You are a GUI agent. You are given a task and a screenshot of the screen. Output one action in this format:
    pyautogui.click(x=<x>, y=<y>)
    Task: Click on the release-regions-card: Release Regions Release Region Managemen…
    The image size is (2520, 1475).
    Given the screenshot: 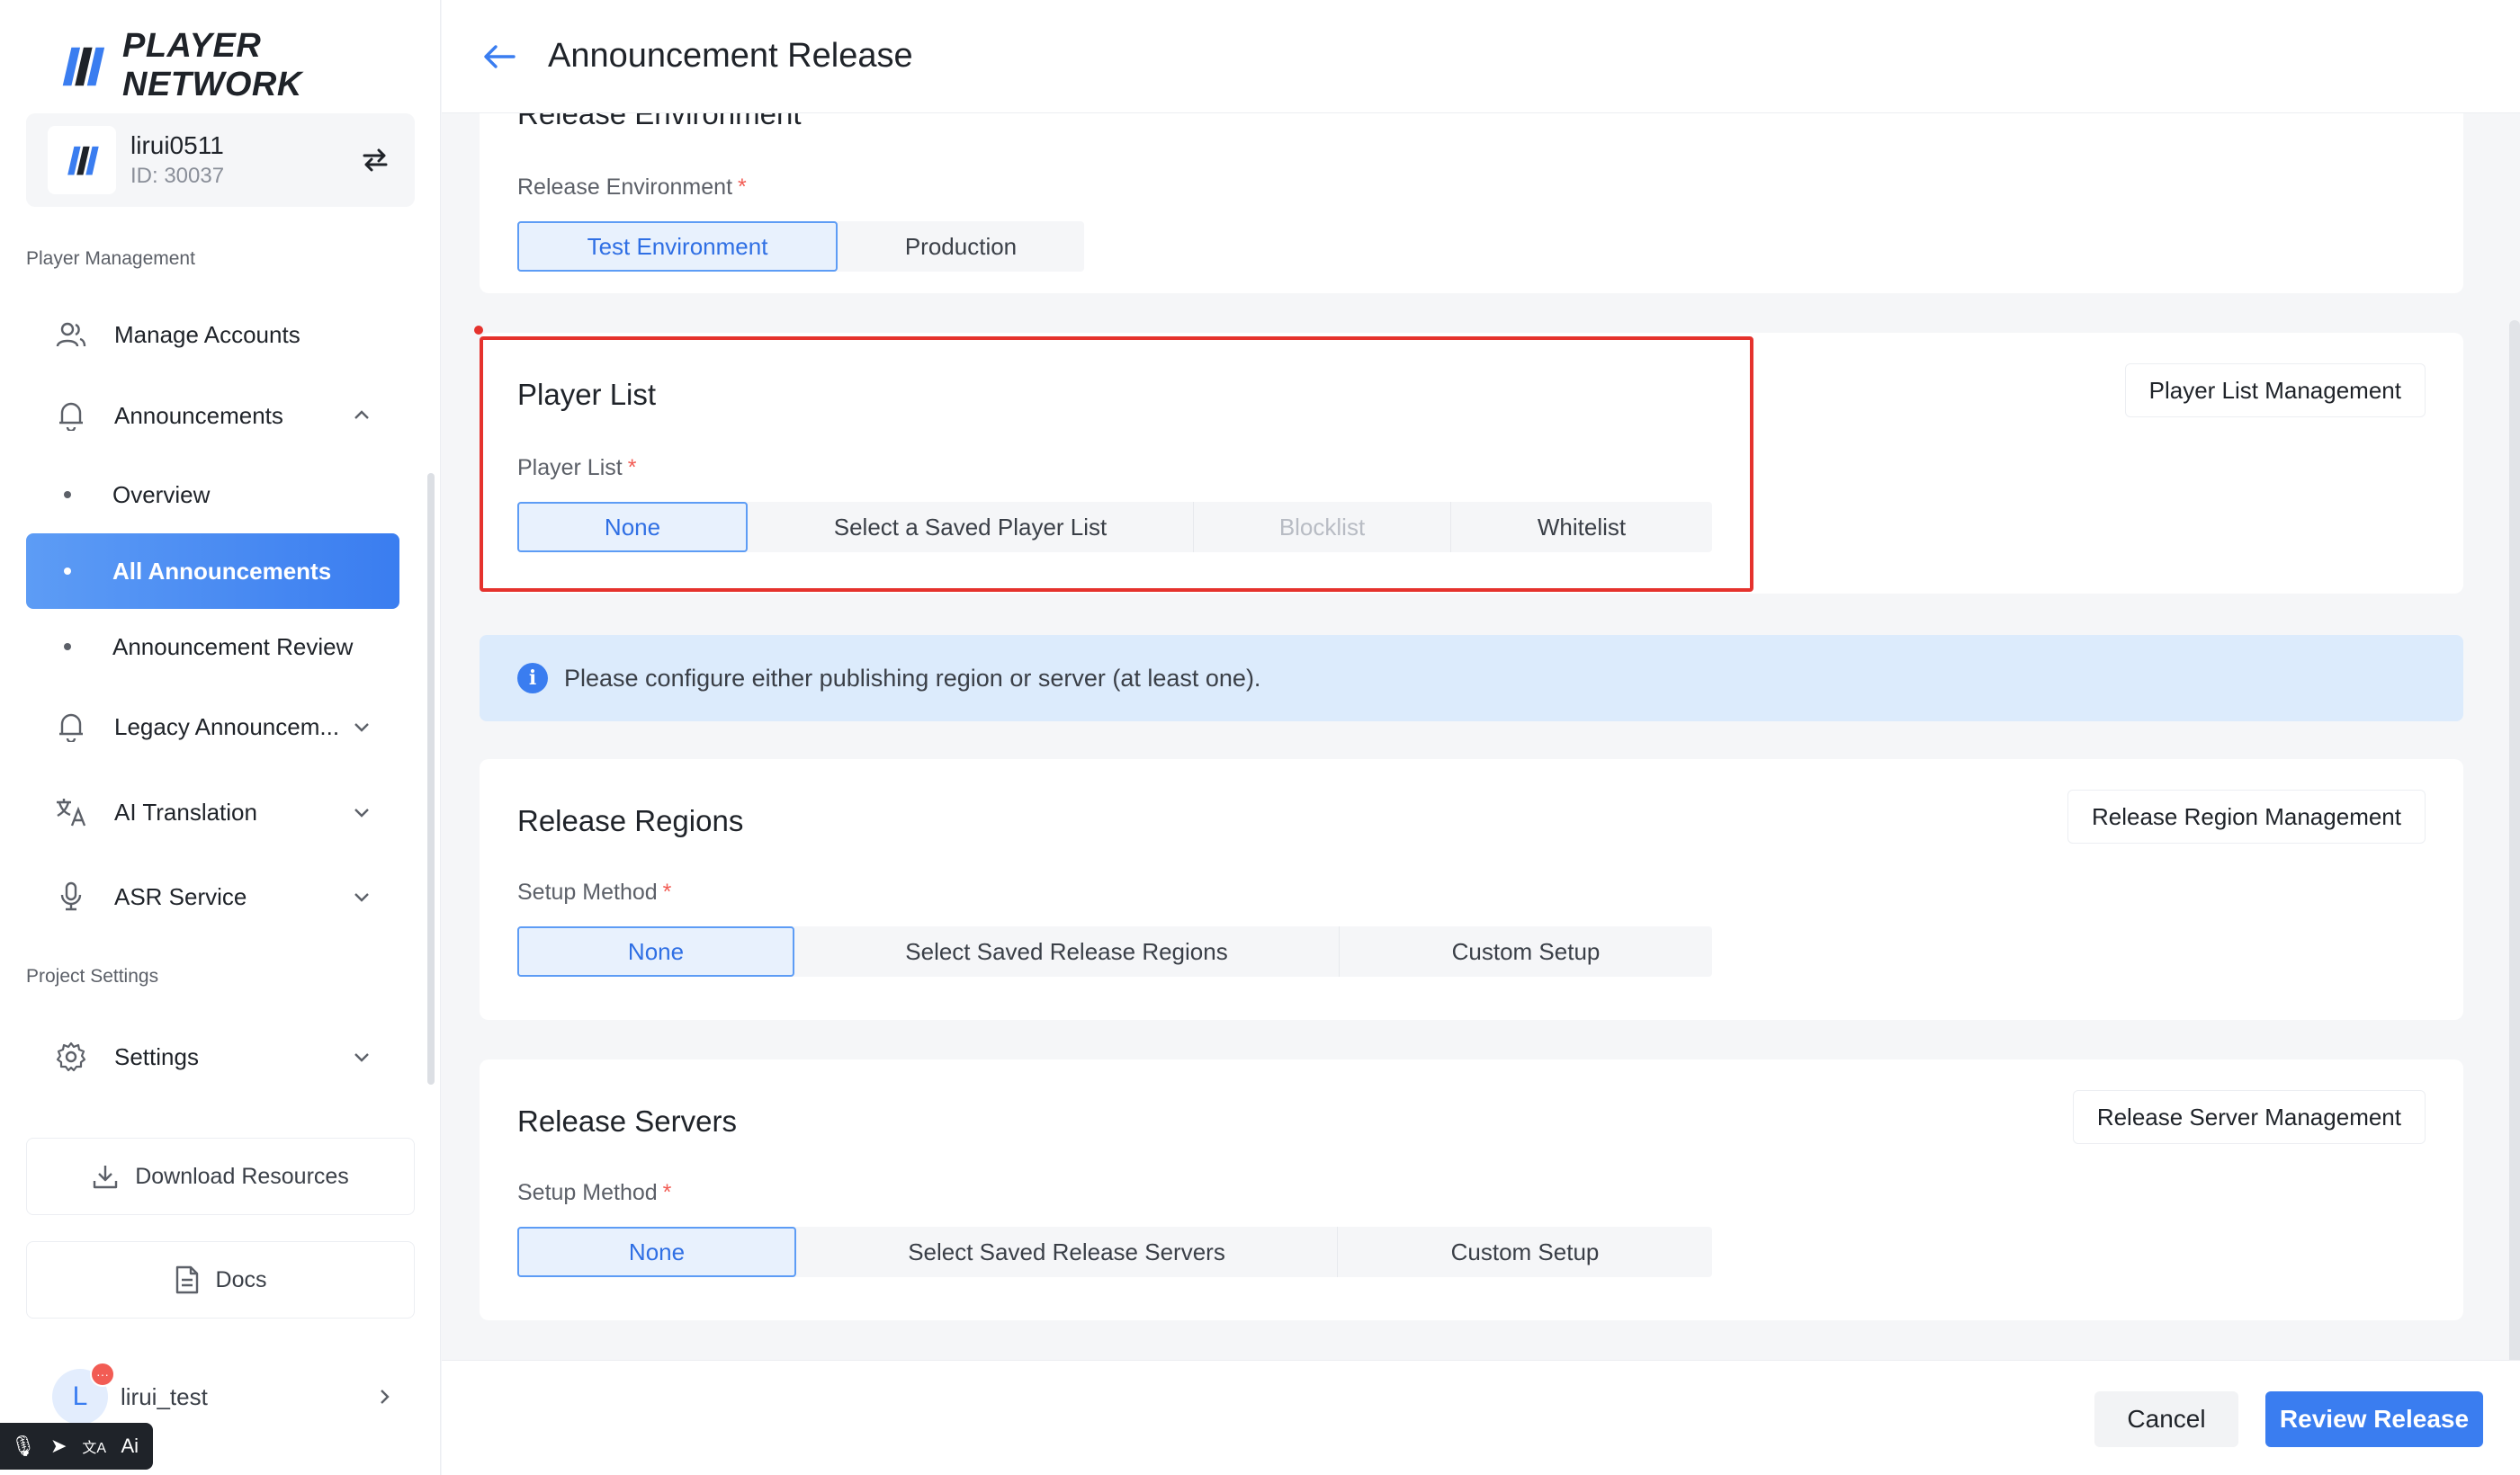 What is the action you would take?
    pyautogui.click(x=1472, y=889)
    